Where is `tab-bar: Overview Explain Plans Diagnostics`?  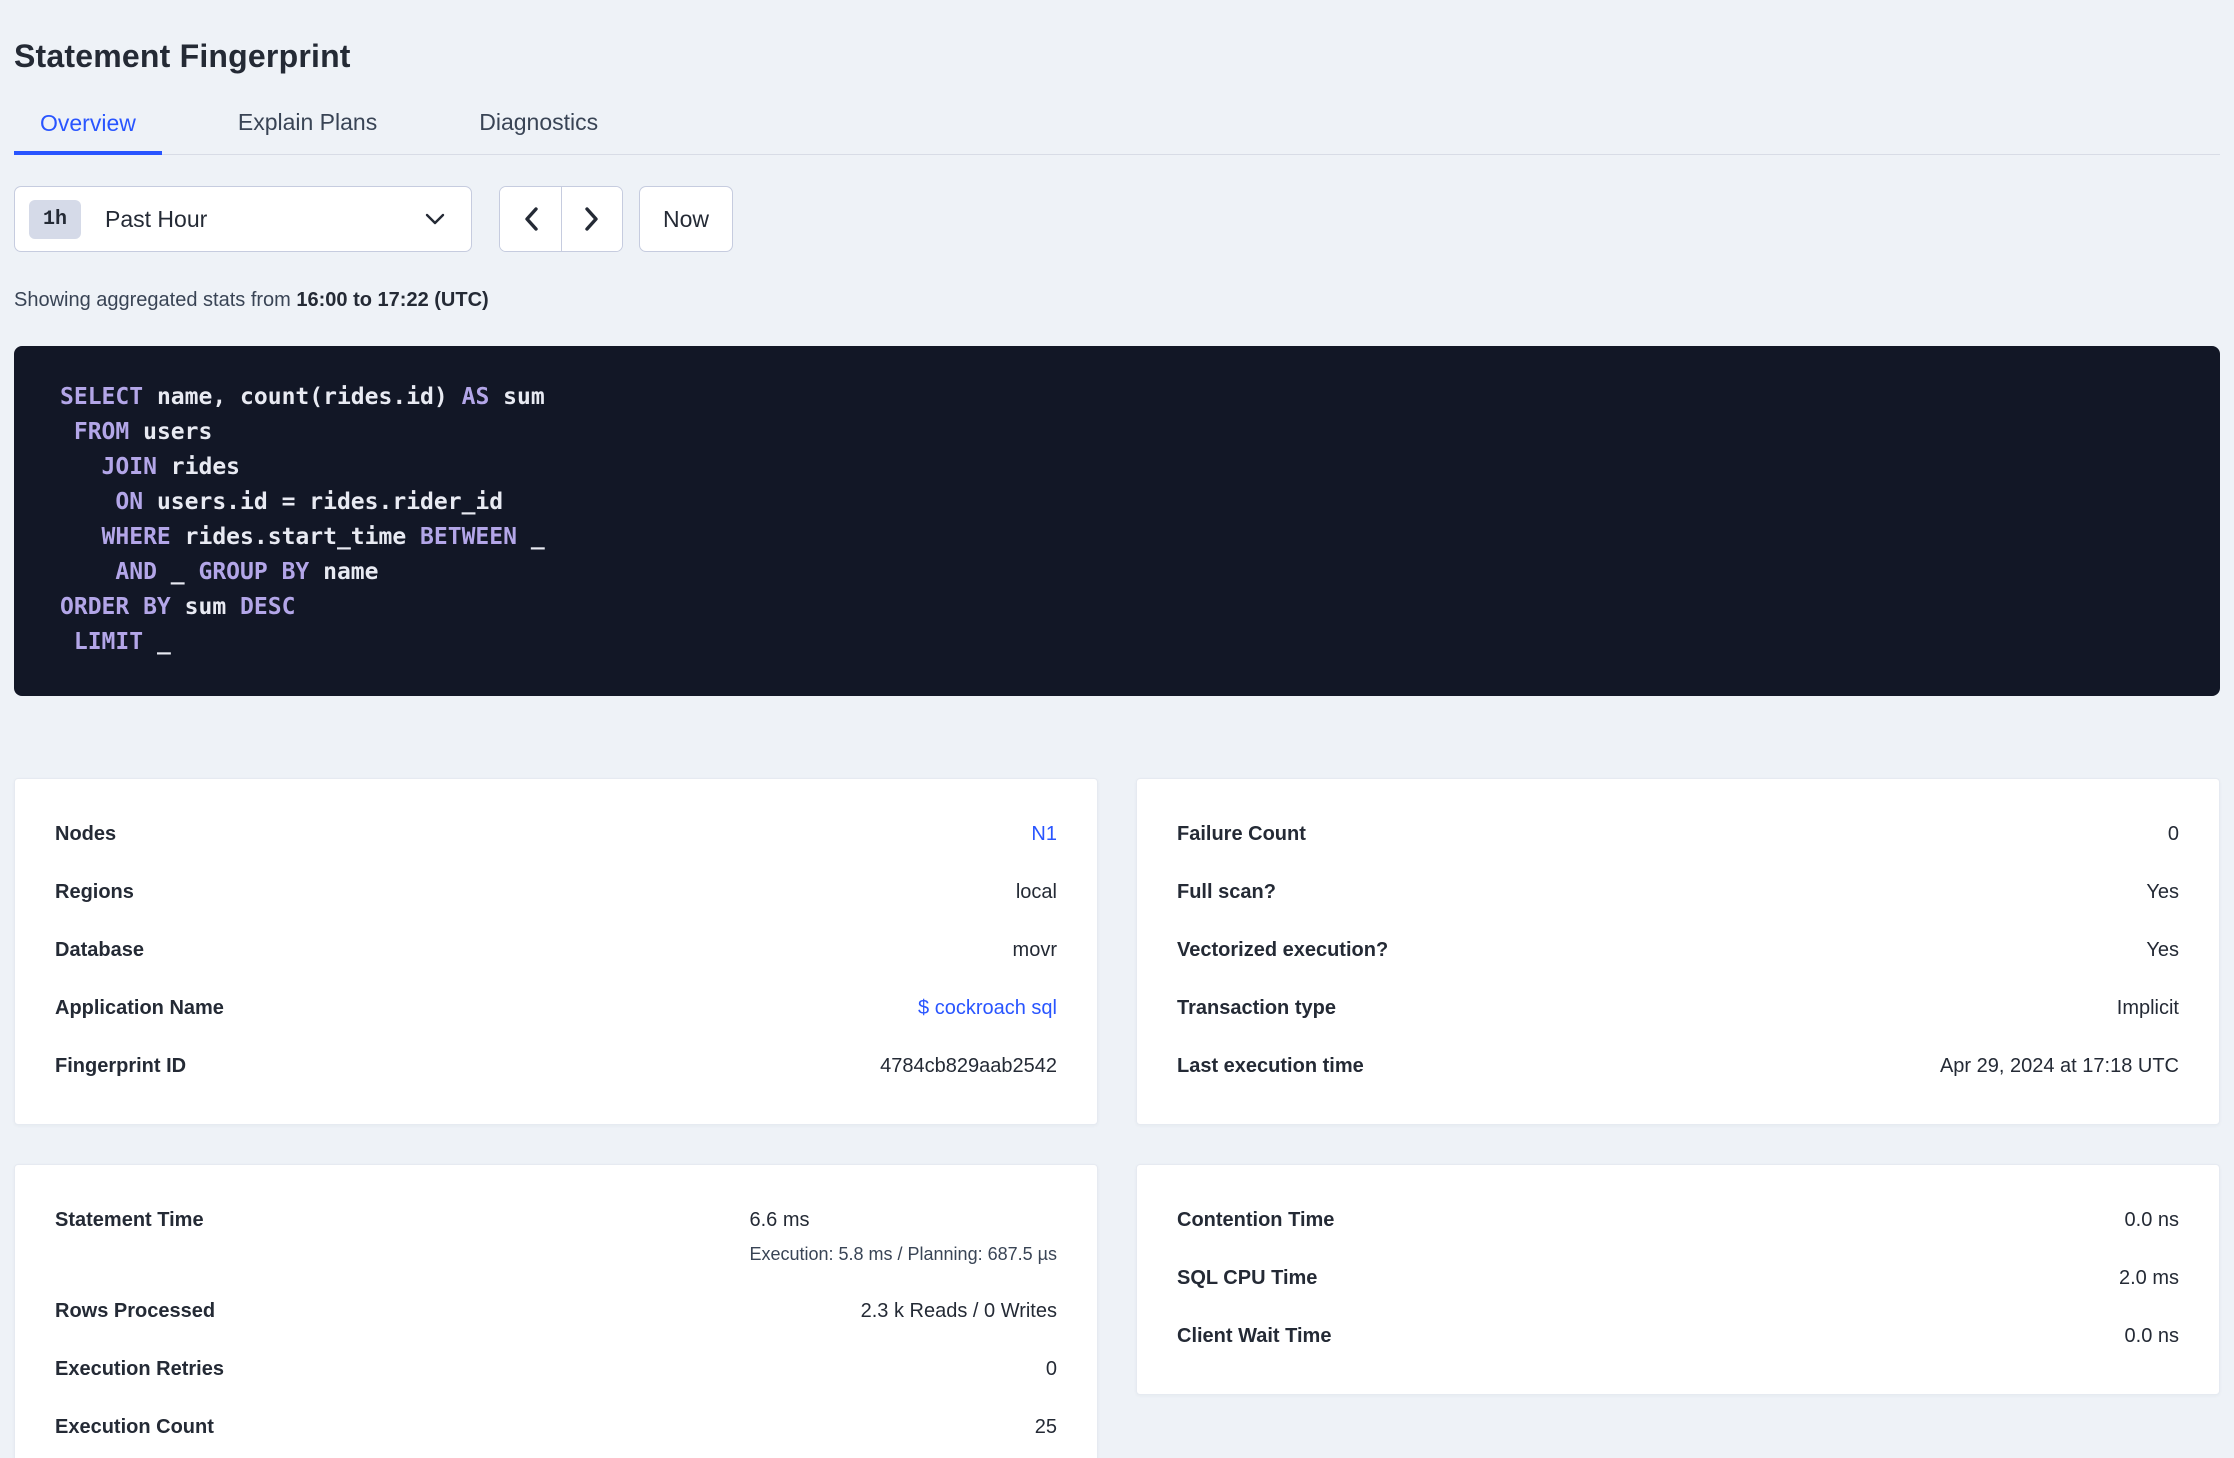
tab-bar: Overview Explain Plans Diagnostics is located at coordinates (1117, 132).